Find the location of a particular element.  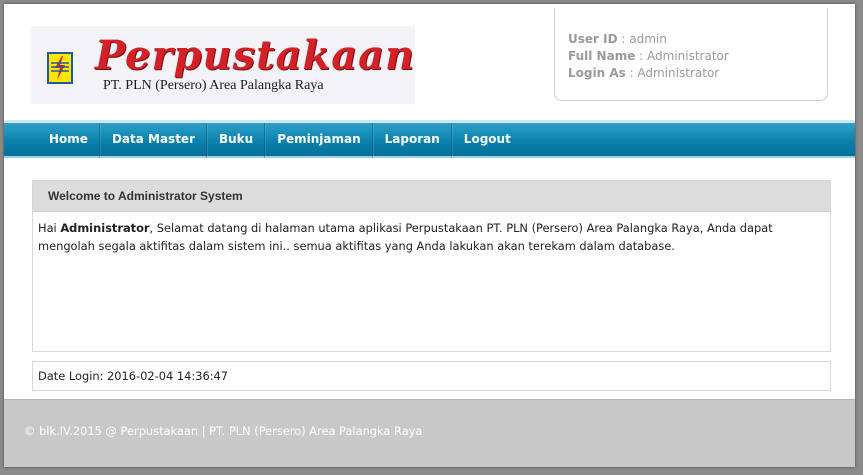

user-id-row: User ID : admin is located at coordinates (617, 39).